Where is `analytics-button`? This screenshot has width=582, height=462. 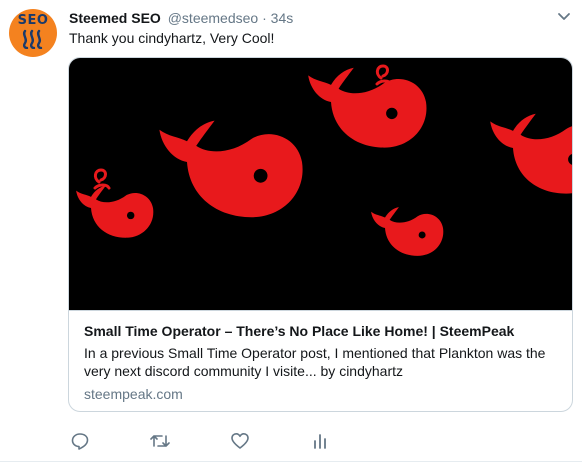 analytics-button is located at coordinates (320, 441).